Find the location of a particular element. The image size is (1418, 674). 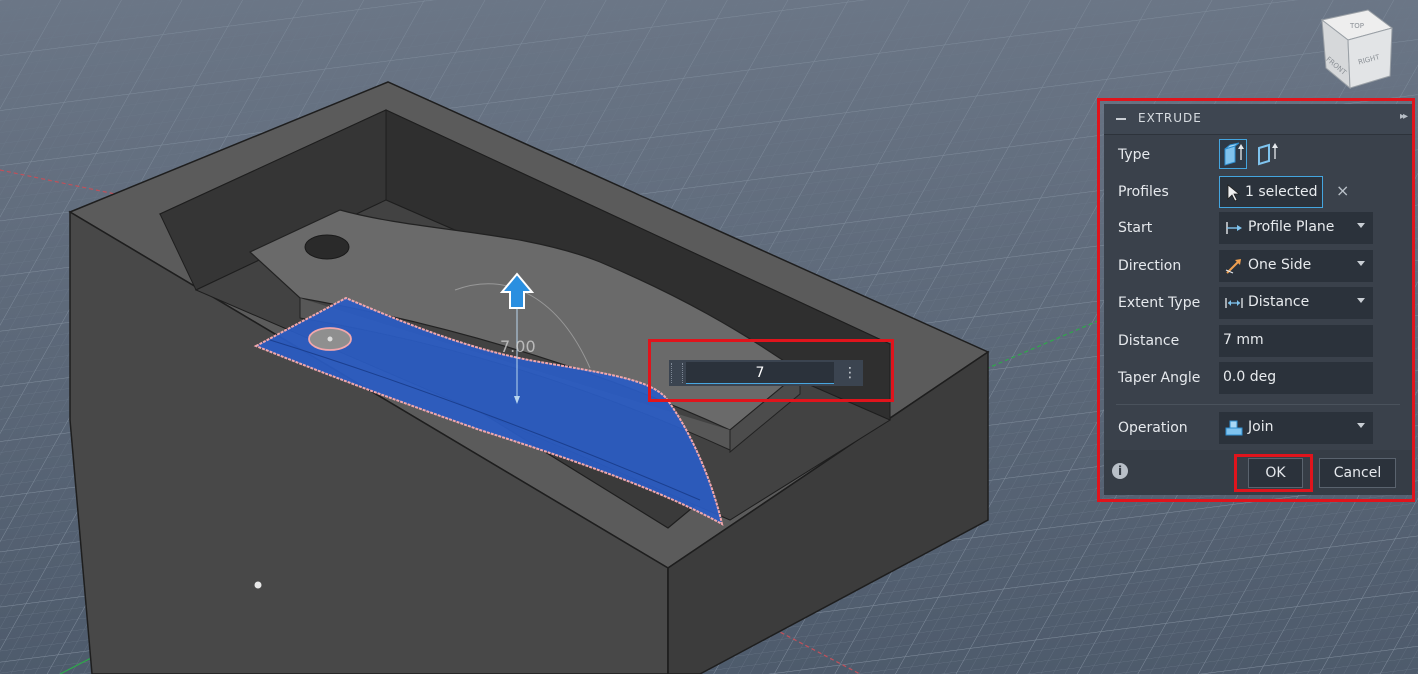

profiles-selection-button: 1 selected is located at coordinates (1271, 192).